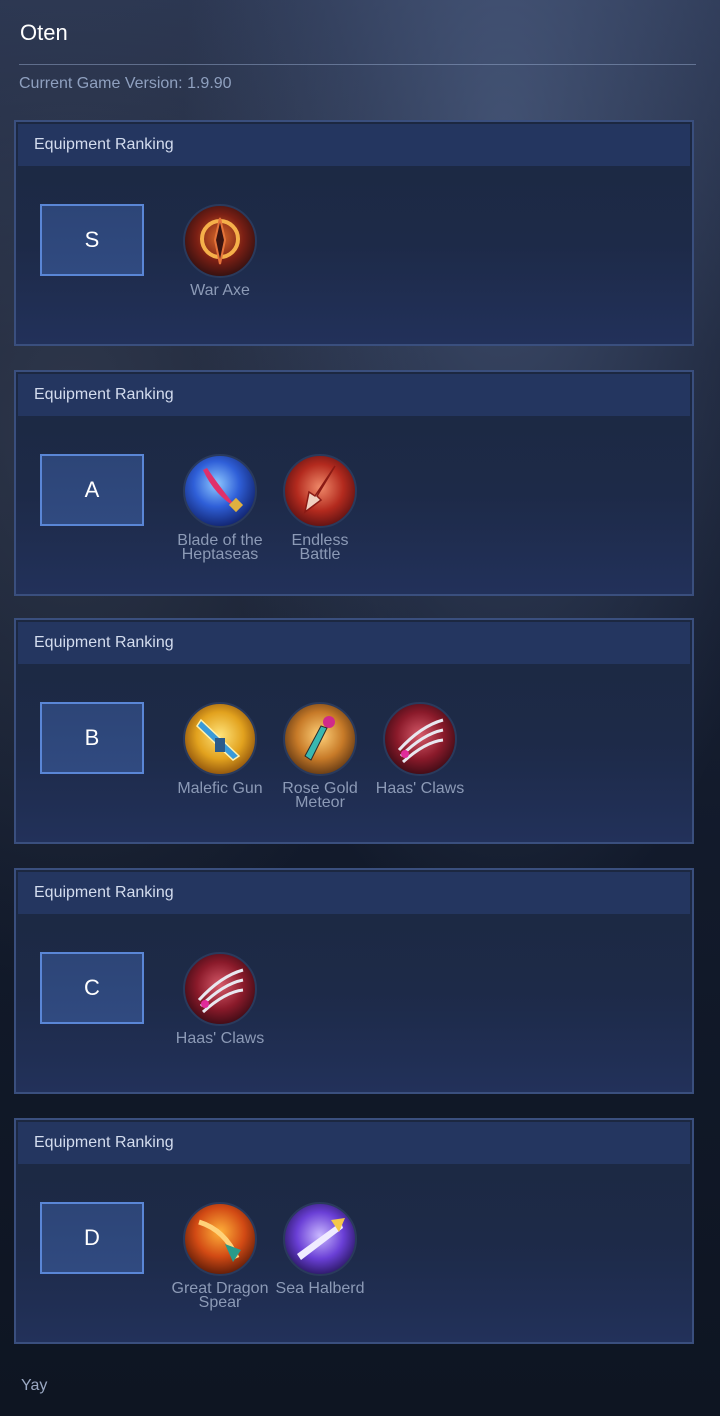 Image resolution: width=720 pixels, height=1416 pixels. What do you see at coordinates (357, 64) in the screenshot?
I see `title-divider` at bounding box center [357, 64].